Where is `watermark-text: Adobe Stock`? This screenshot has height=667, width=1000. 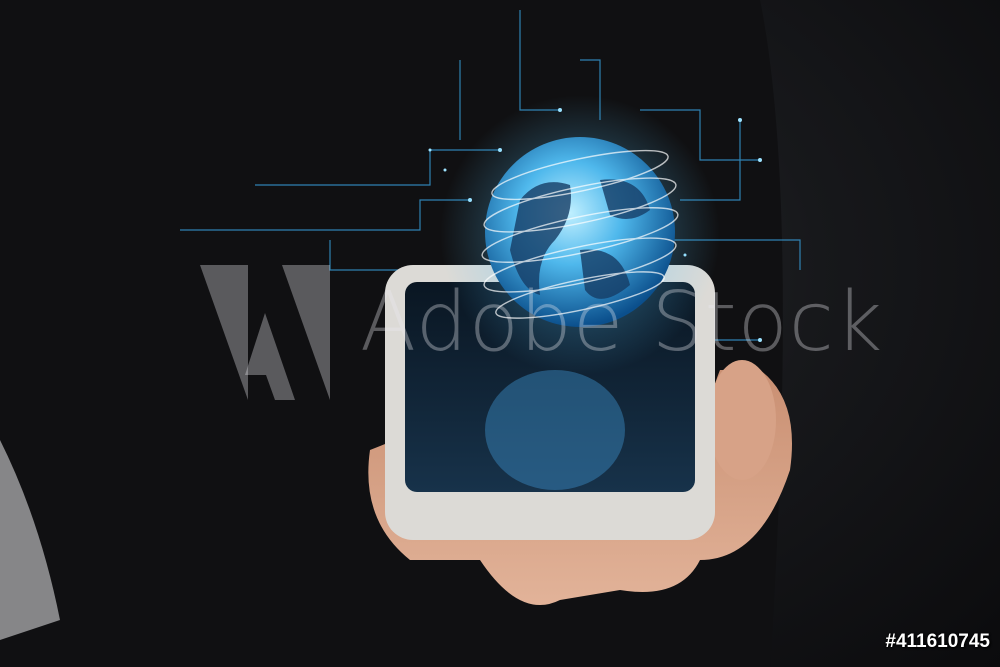 watermark-text: Adobe Stock is located at coordinates (622, 322).